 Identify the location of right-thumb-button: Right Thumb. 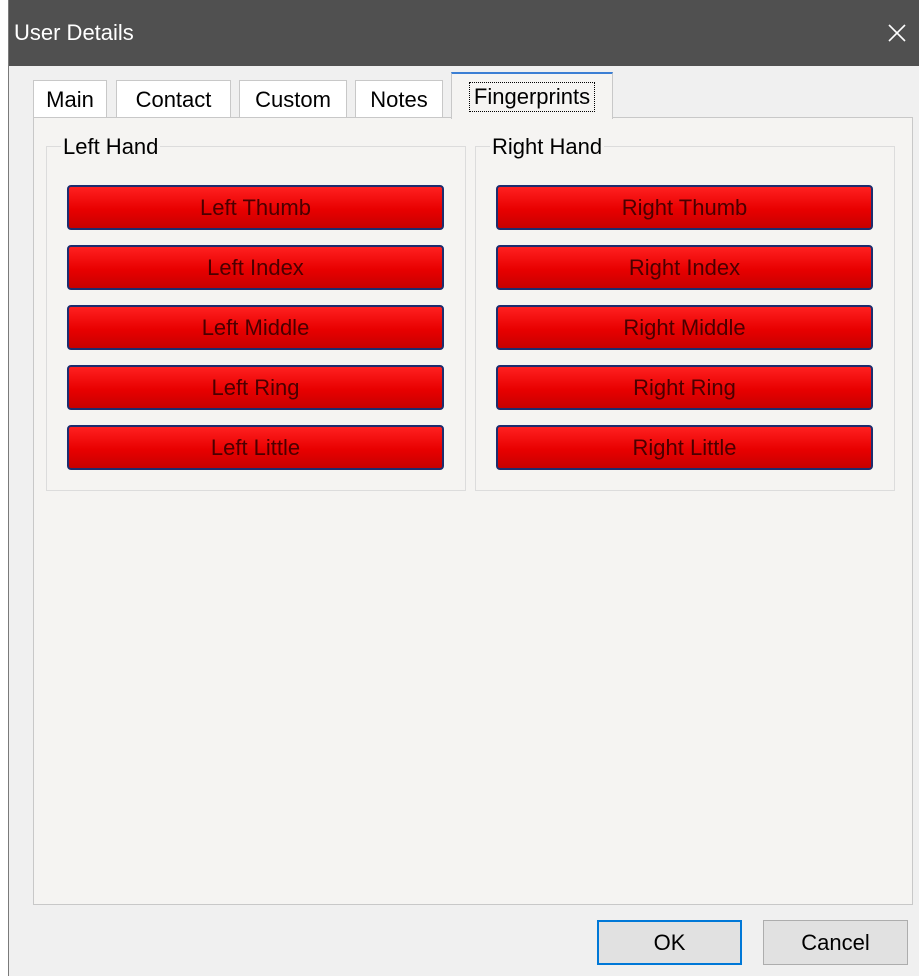
(684, 207).